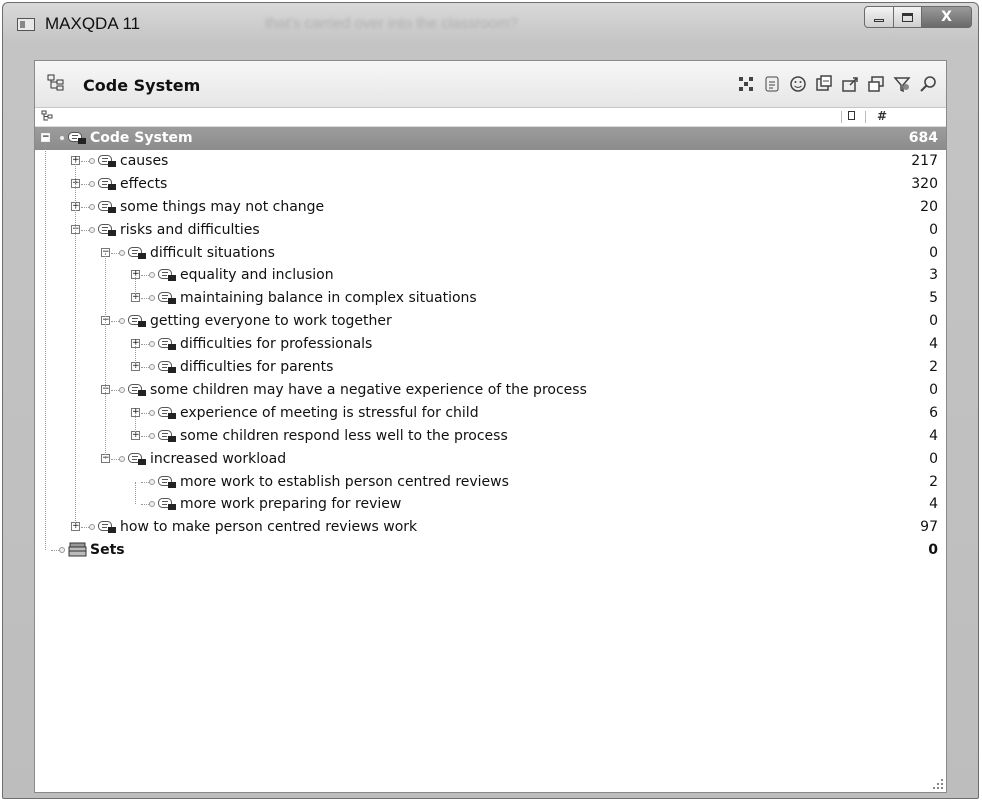 This screenshot has height=803, width=982. I want to click on code-count: 684, so click(923, 138).